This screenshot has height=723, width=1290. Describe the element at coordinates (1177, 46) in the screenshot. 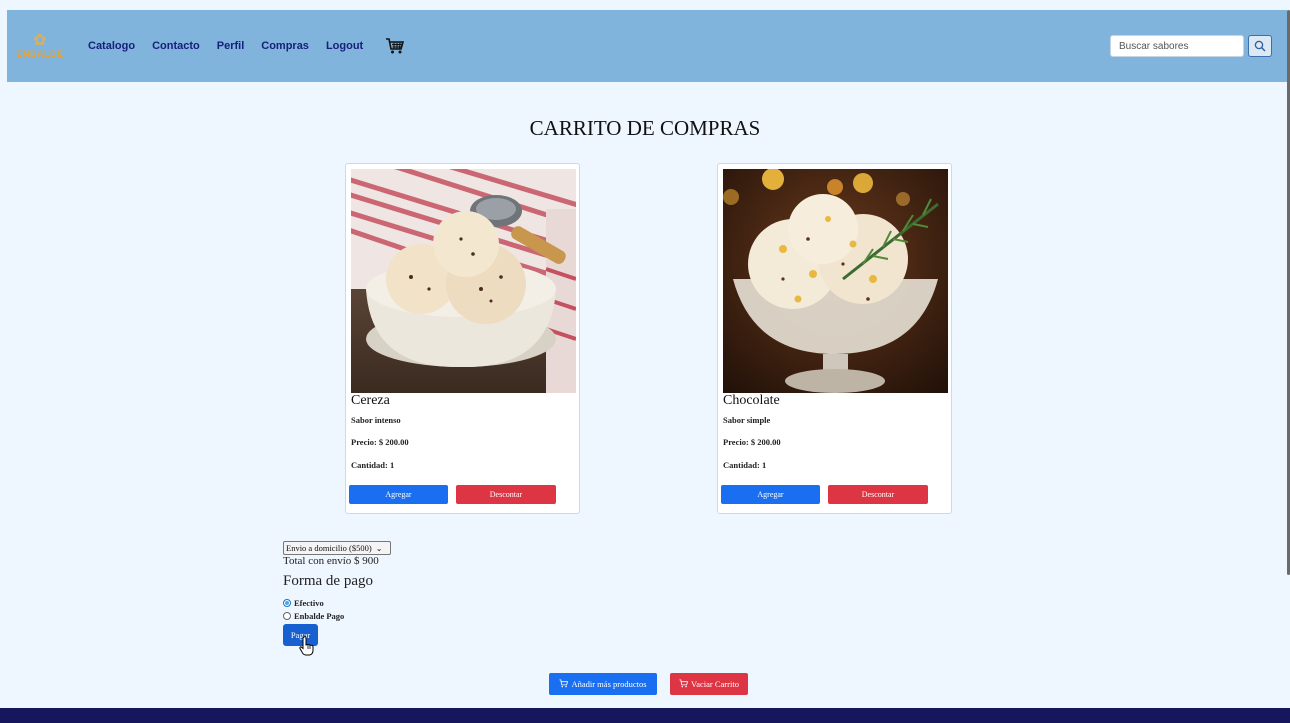

I see `search-input` at that location.